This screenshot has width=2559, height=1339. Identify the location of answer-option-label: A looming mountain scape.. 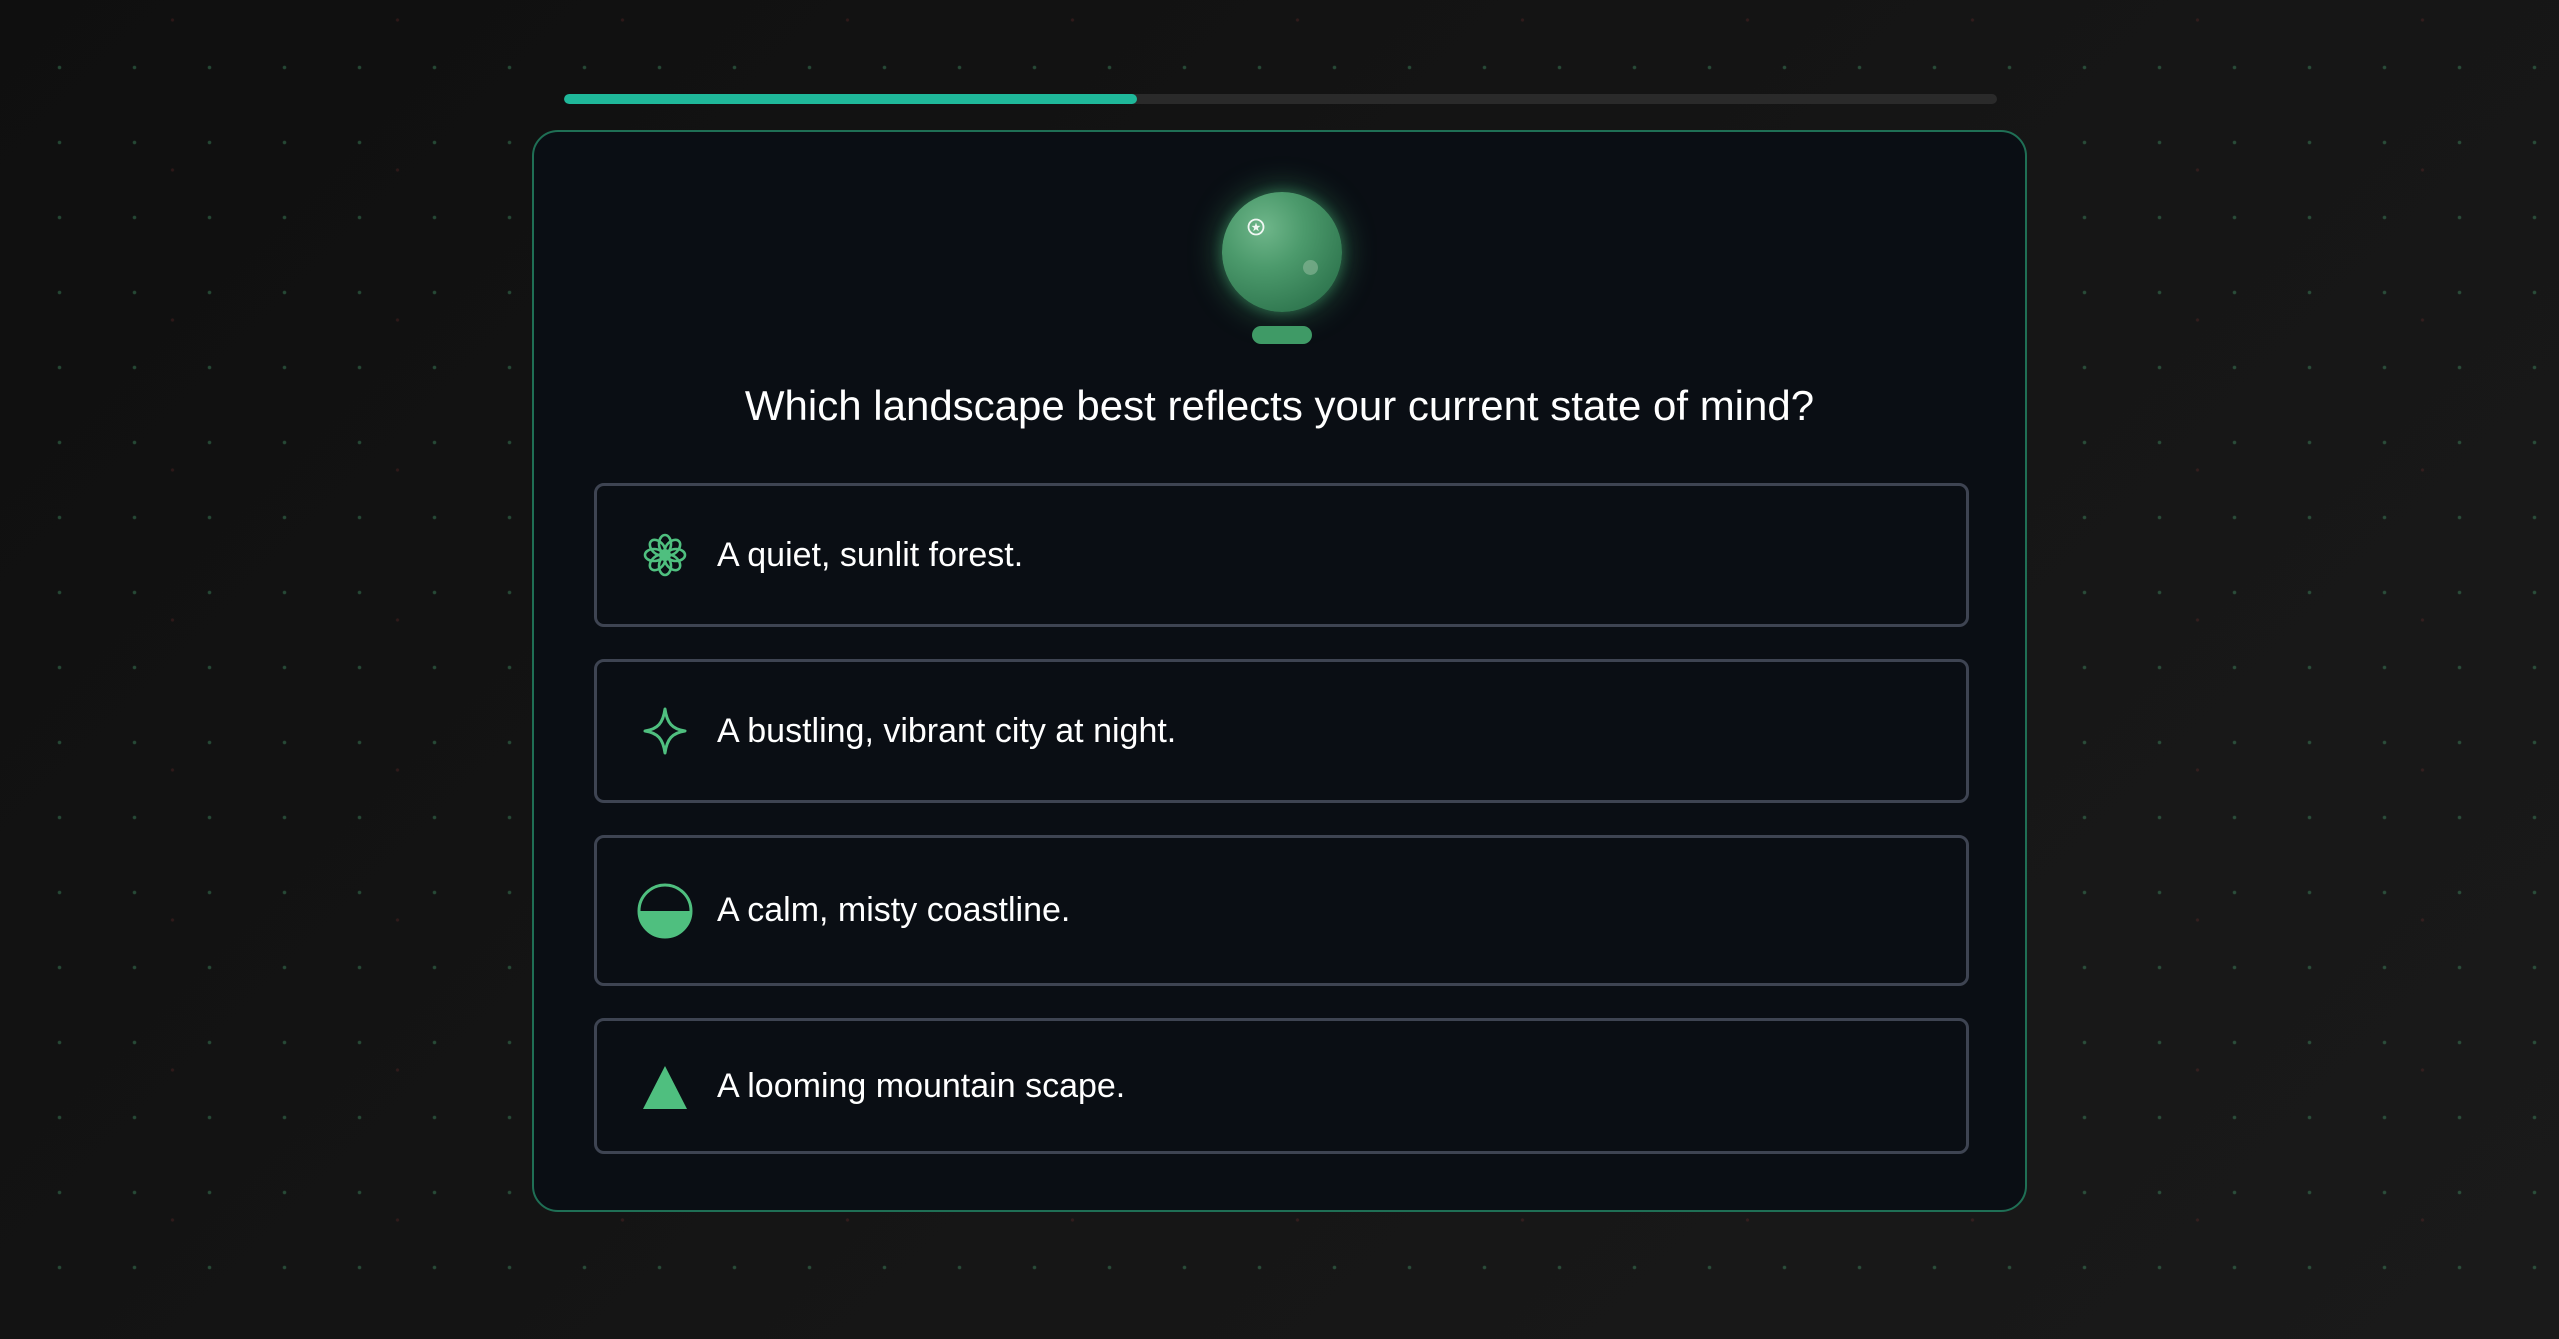
(921, 1086).